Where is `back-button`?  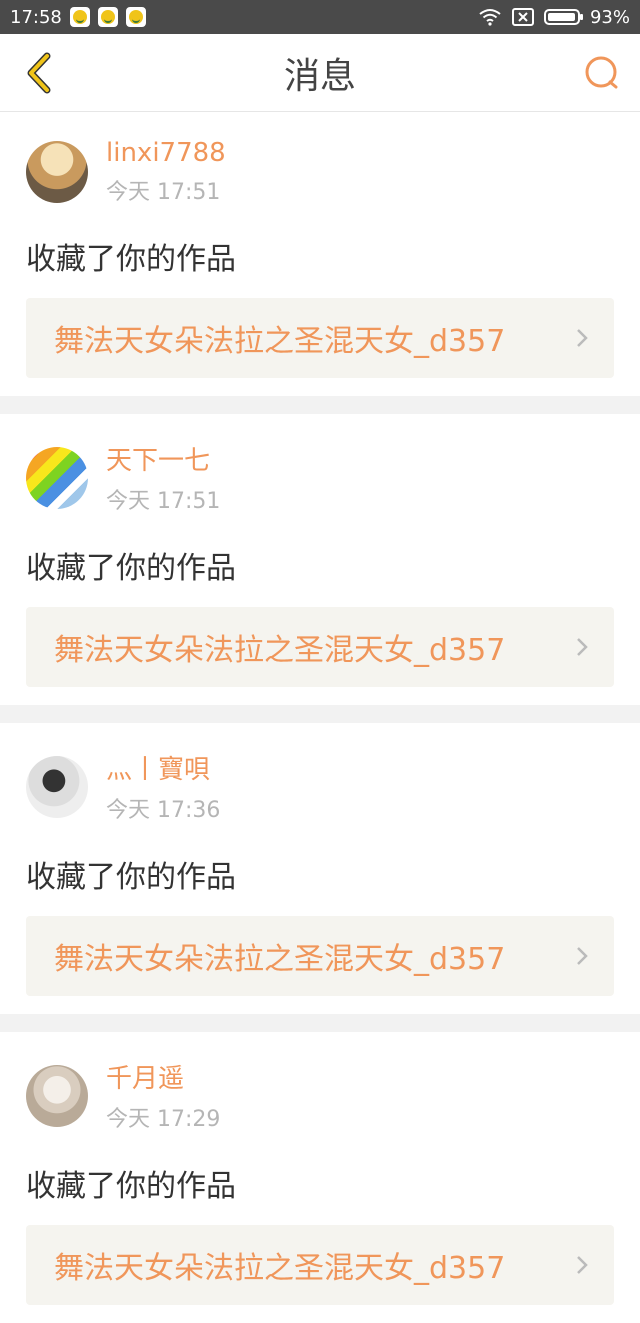 back-button is located at coordinates (38, 73).